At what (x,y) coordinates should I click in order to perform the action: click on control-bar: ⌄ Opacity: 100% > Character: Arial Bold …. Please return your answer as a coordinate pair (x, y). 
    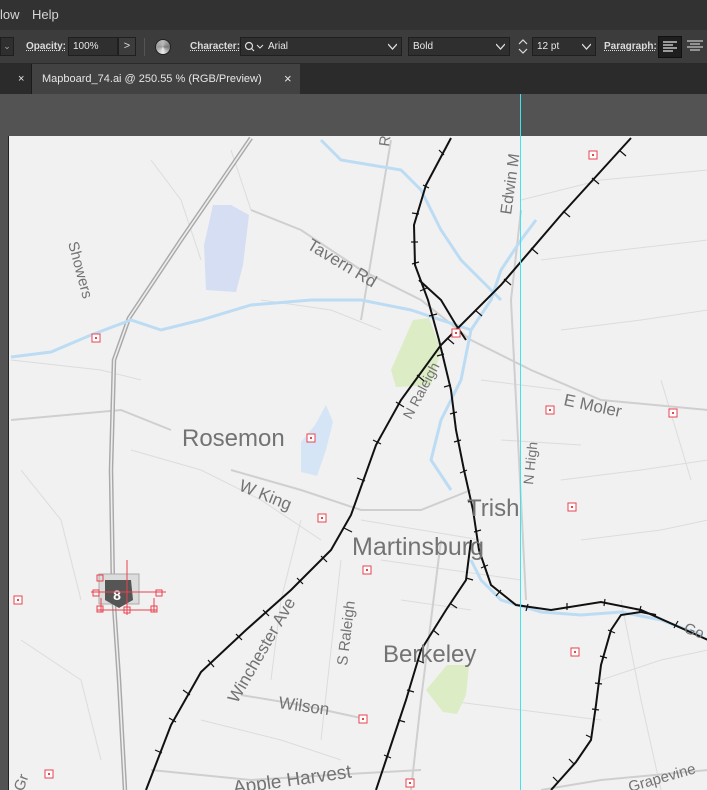
    Looking at the image, I should click on (353, 47).